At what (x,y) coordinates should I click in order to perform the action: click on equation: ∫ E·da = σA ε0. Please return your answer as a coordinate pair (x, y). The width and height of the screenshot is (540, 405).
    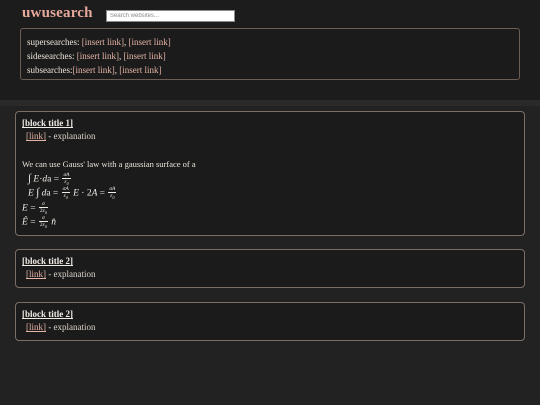
    Looking at the image, I should click on (49, 179).